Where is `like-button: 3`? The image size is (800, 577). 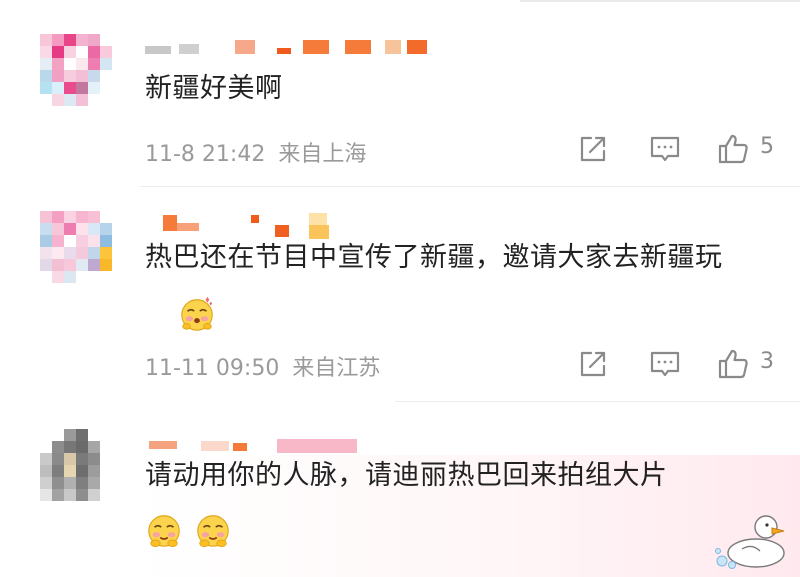 like-button: 3 is located at coordinates (751, 364).